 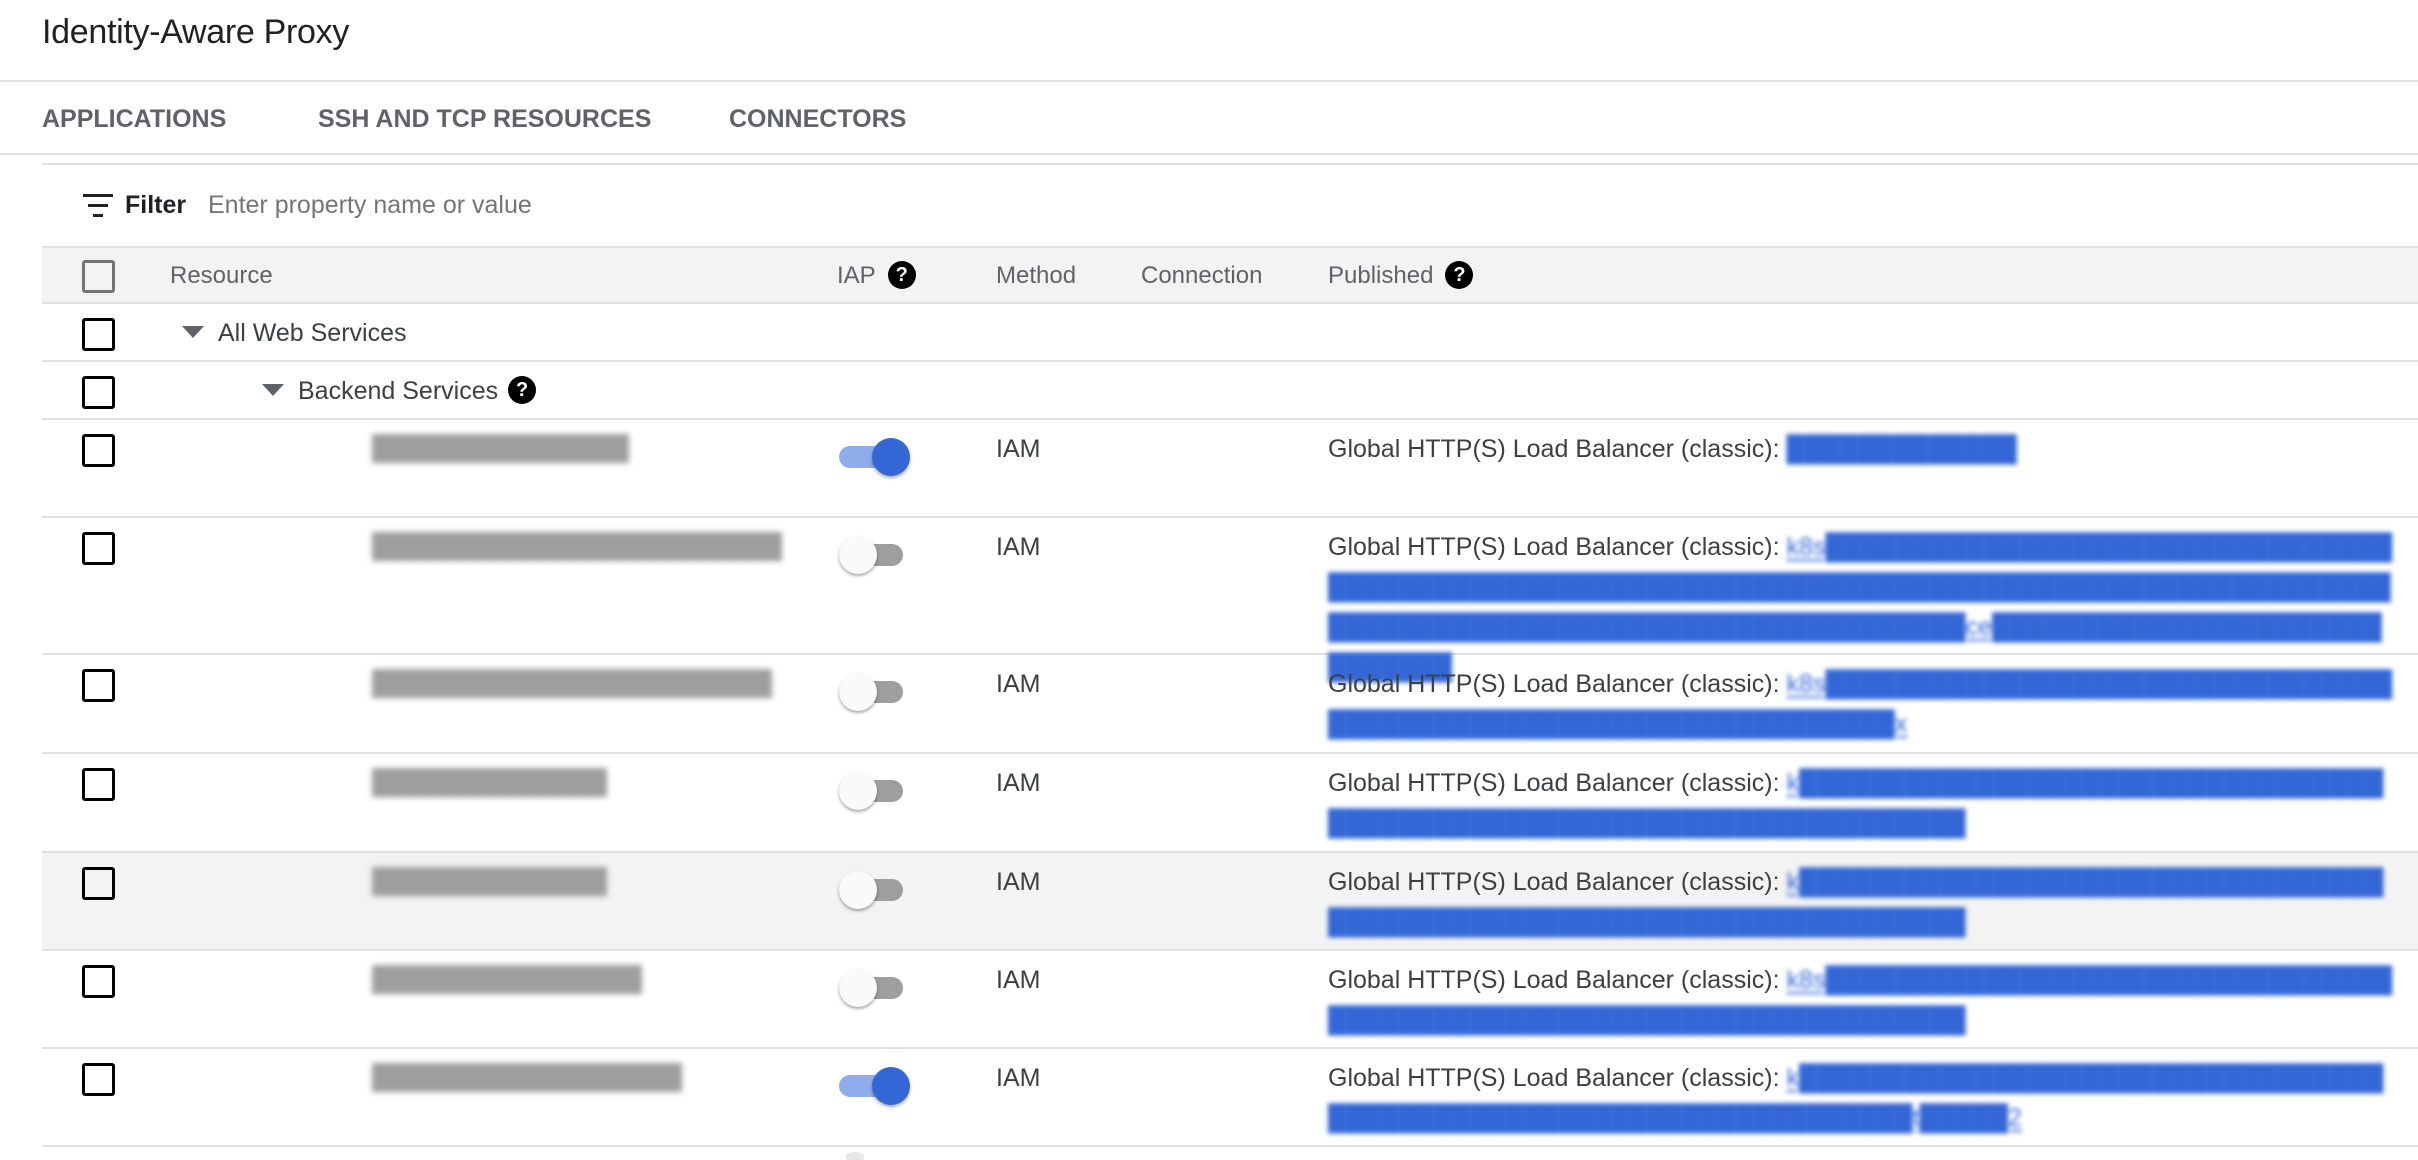 What do you see at coordinates (1230, 391) in the screenshot?
I see `group-row-backend-services: Backend Services?` at bounding box center [1230, 391].